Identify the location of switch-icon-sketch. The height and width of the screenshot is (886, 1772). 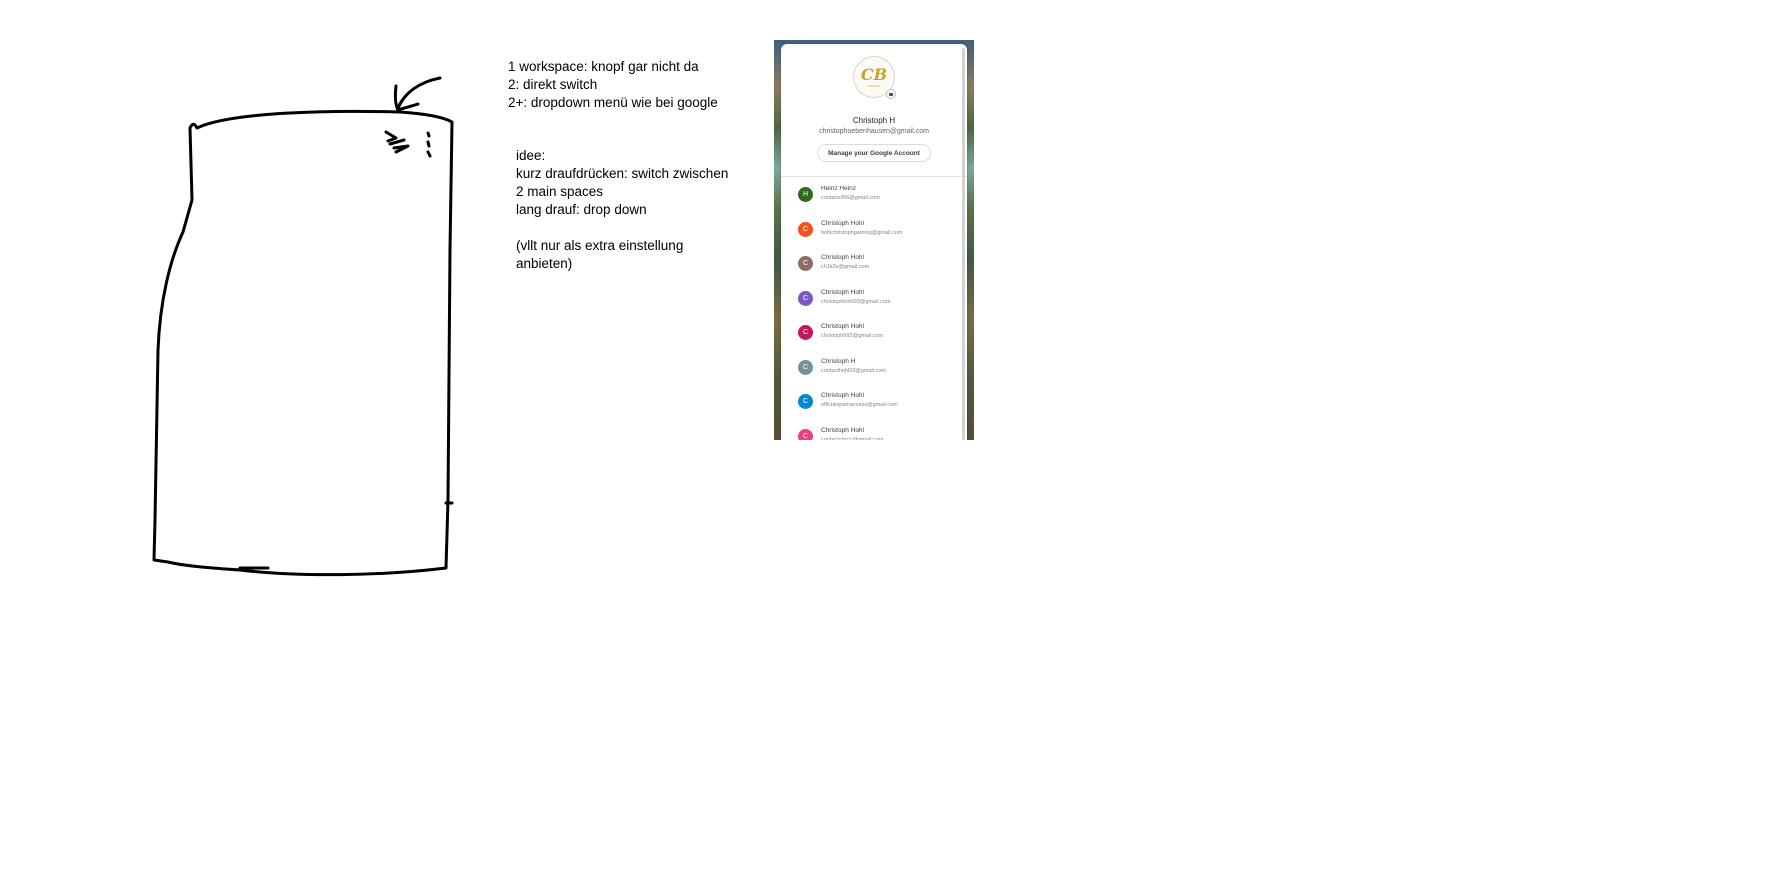
(397, 142).